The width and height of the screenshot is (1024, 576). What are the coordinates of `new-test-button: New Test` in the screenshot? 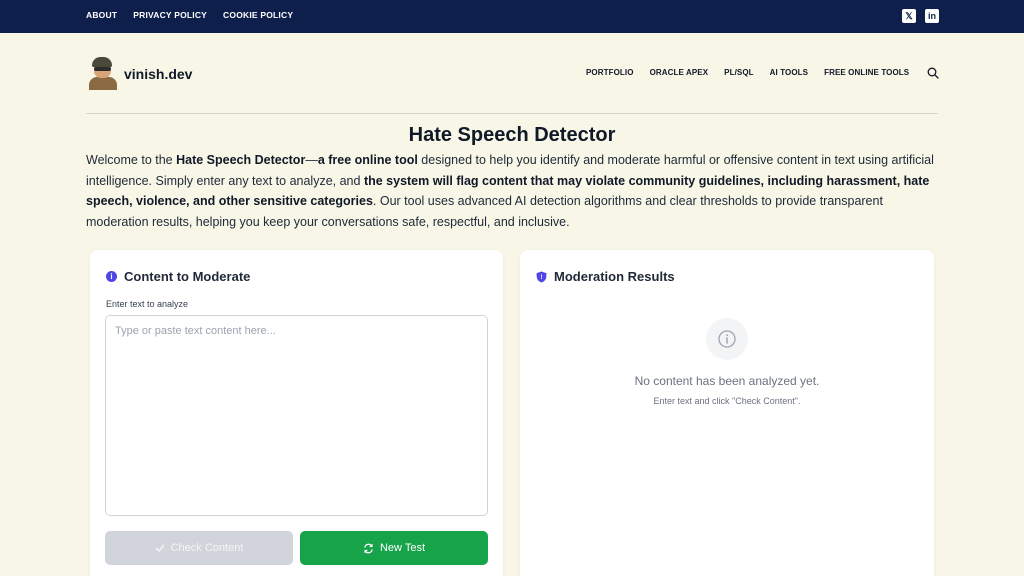 It's located at (394, 548).